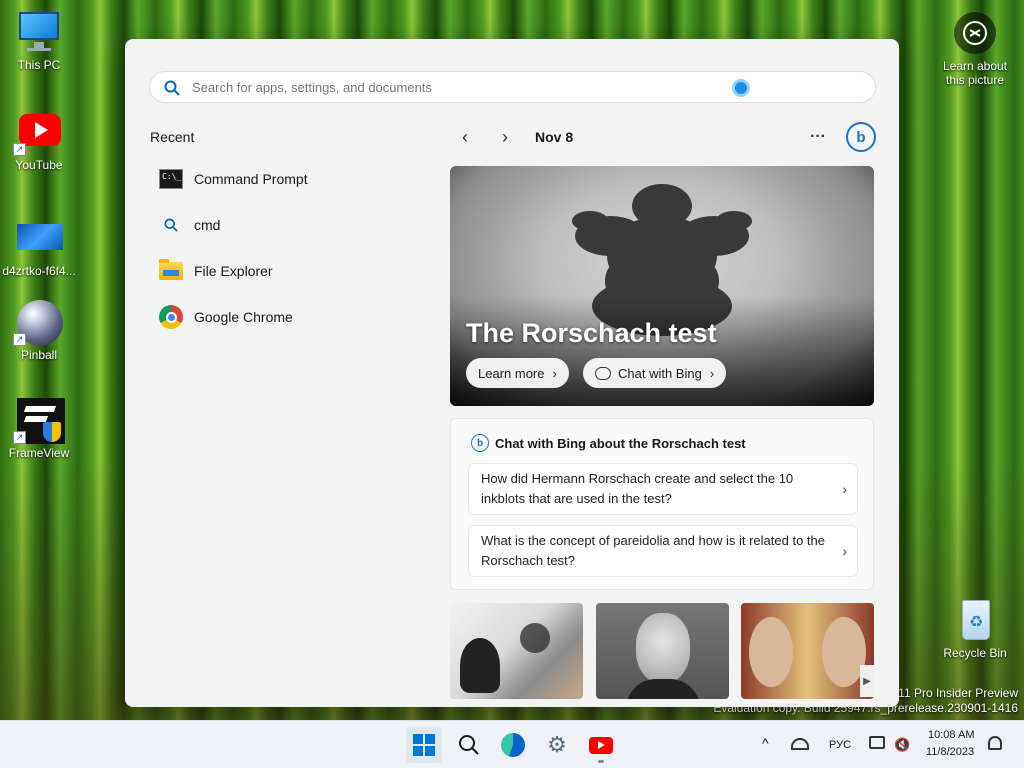 The height and width of the screenshot is (768, 1024). I want to click on taskbar: ⚙ ^ РУС 🔇 10:08 AM 11/8/2023, so click(512, 744).